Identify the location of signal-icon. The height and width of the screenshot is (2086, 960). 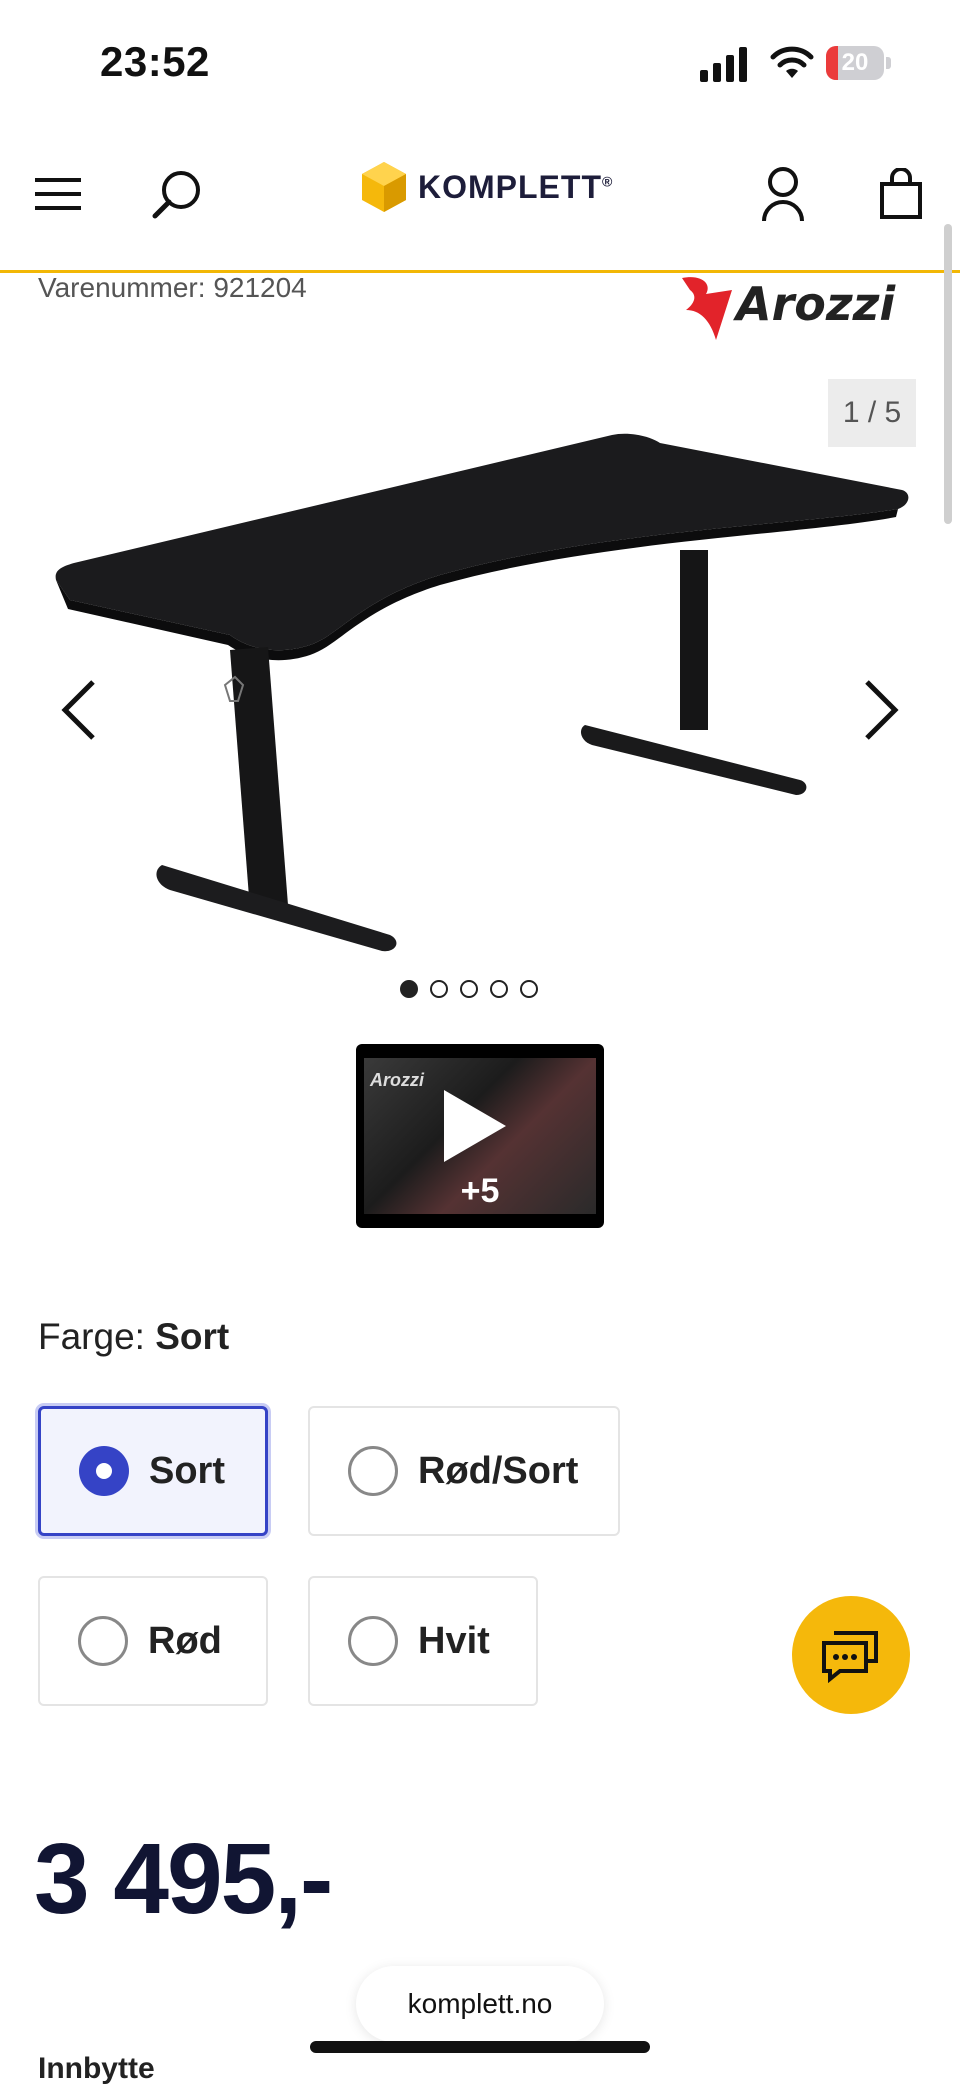
(723, 64).